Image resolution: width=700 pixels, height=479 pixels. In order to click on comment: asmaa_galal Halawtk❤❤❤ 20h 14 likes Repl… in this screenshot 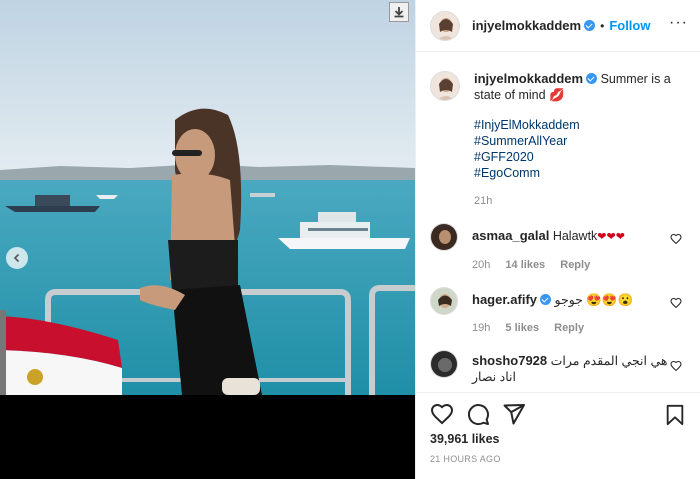, I will do `click(558, 247)`.